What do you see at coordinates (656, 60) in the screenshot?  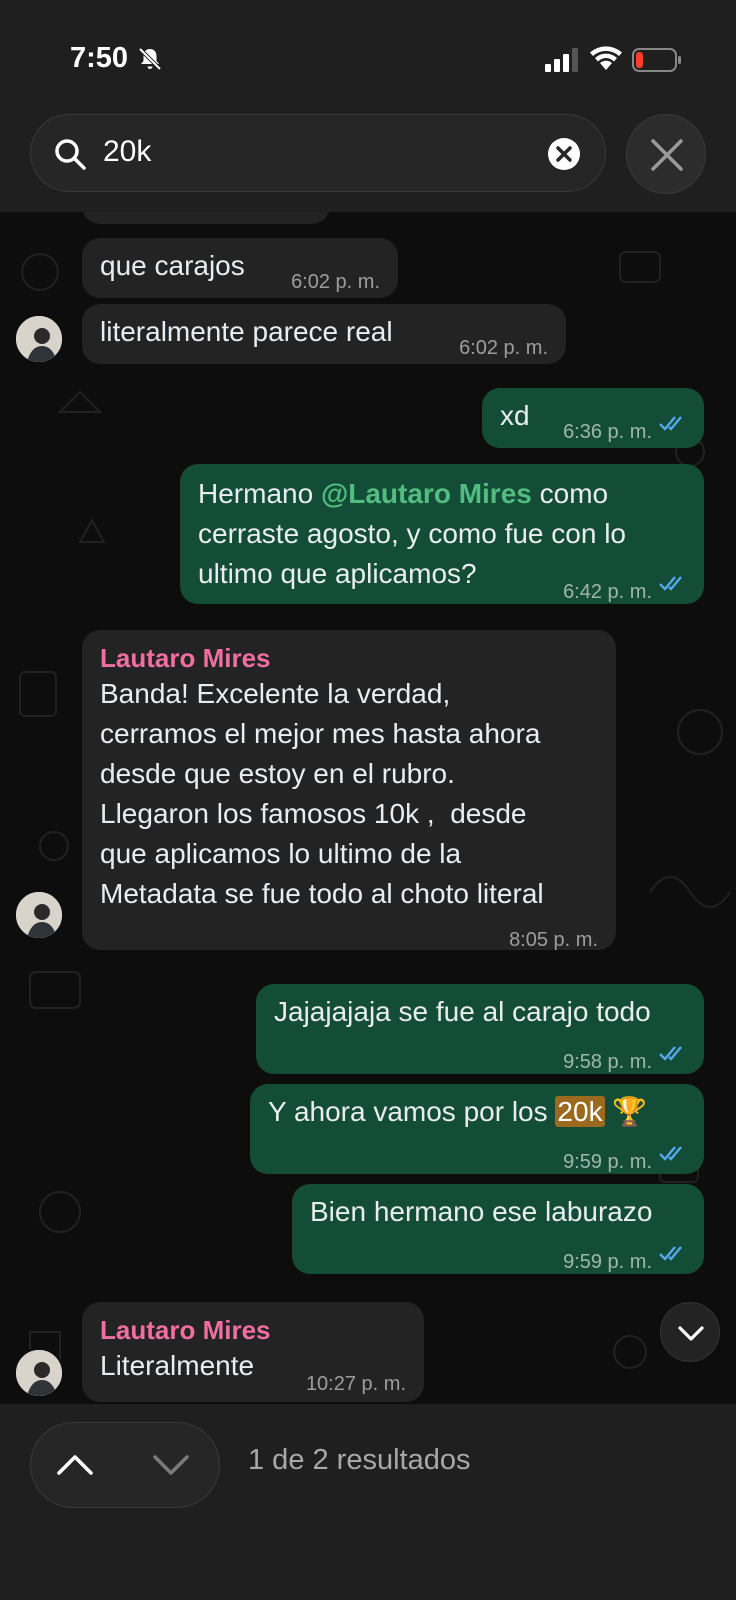 I see `battery-icon` at bounding box center [656, 60].